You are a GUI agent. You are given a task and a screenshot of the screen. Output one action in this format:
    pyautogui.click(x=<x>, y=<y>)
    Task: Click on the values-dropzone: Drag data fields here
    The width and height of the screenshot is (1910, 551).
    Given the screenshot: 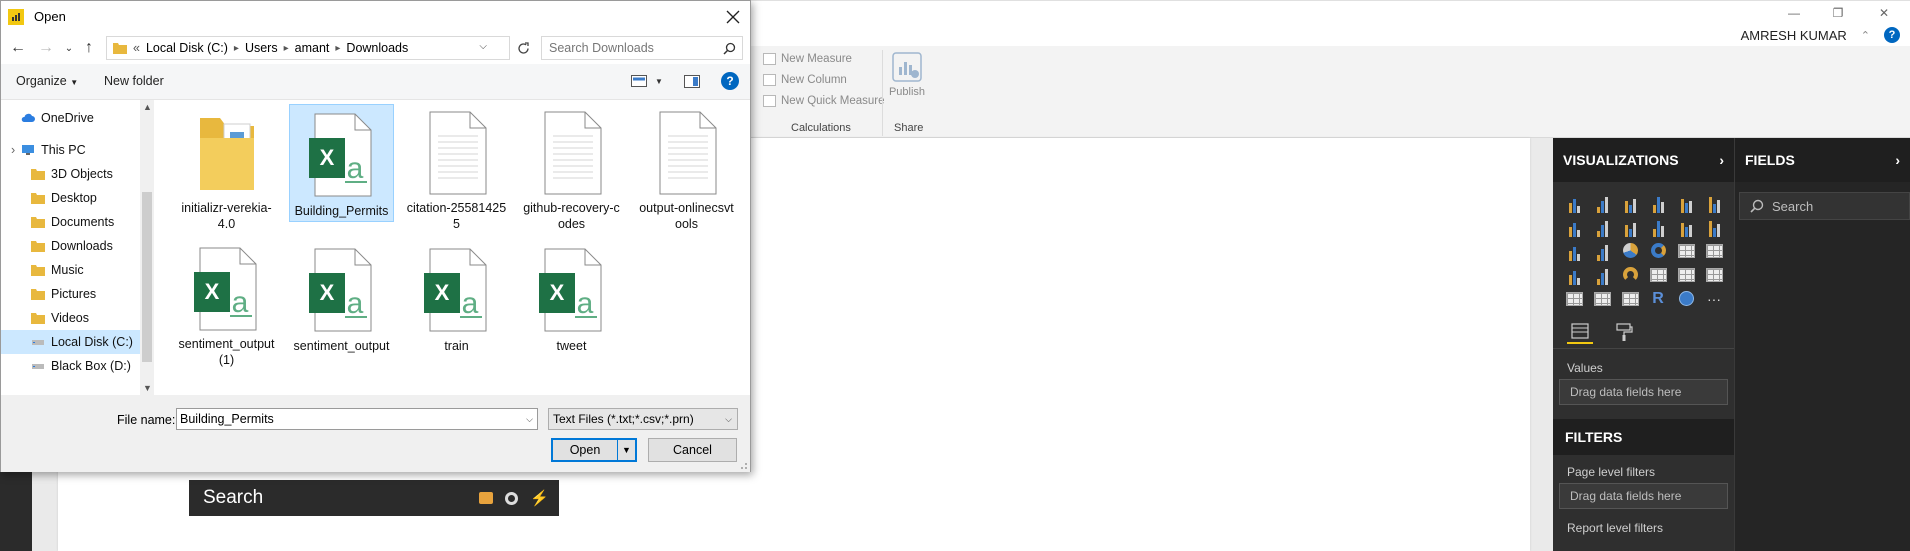 What is the action you would take?
    pyautogui.click(x=1643, y=392)
    